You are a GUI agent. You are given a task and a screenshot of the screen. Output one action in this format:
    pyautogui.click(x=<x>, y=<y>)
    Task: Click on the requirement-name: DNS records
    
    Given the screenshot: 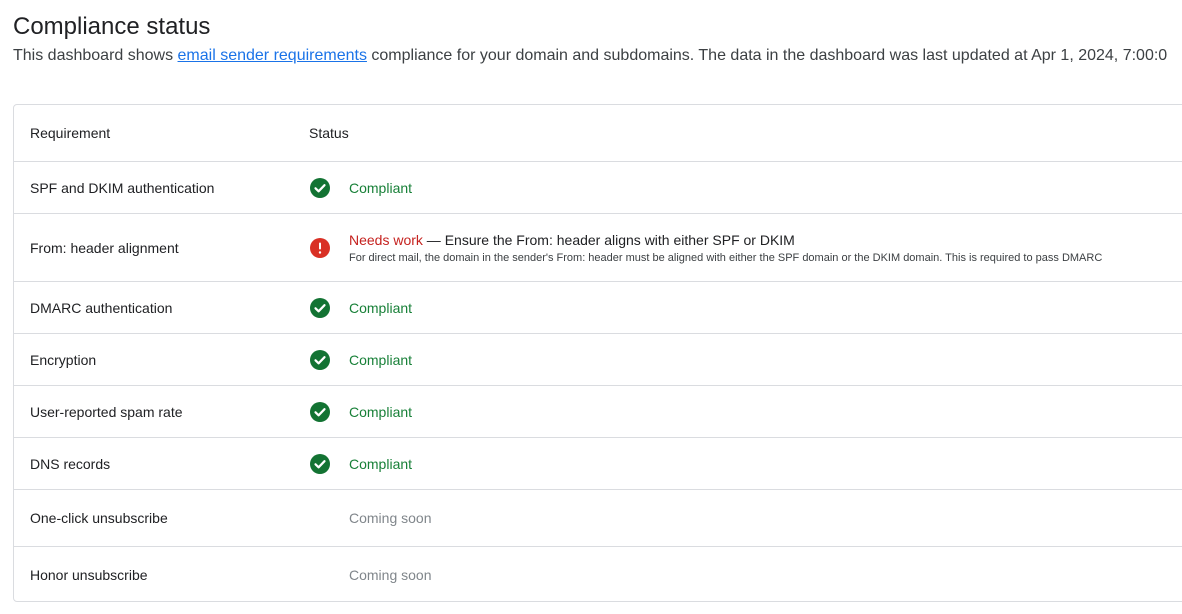 What is the action you would take?
    pyautogui.click(x=70, y=463)
    